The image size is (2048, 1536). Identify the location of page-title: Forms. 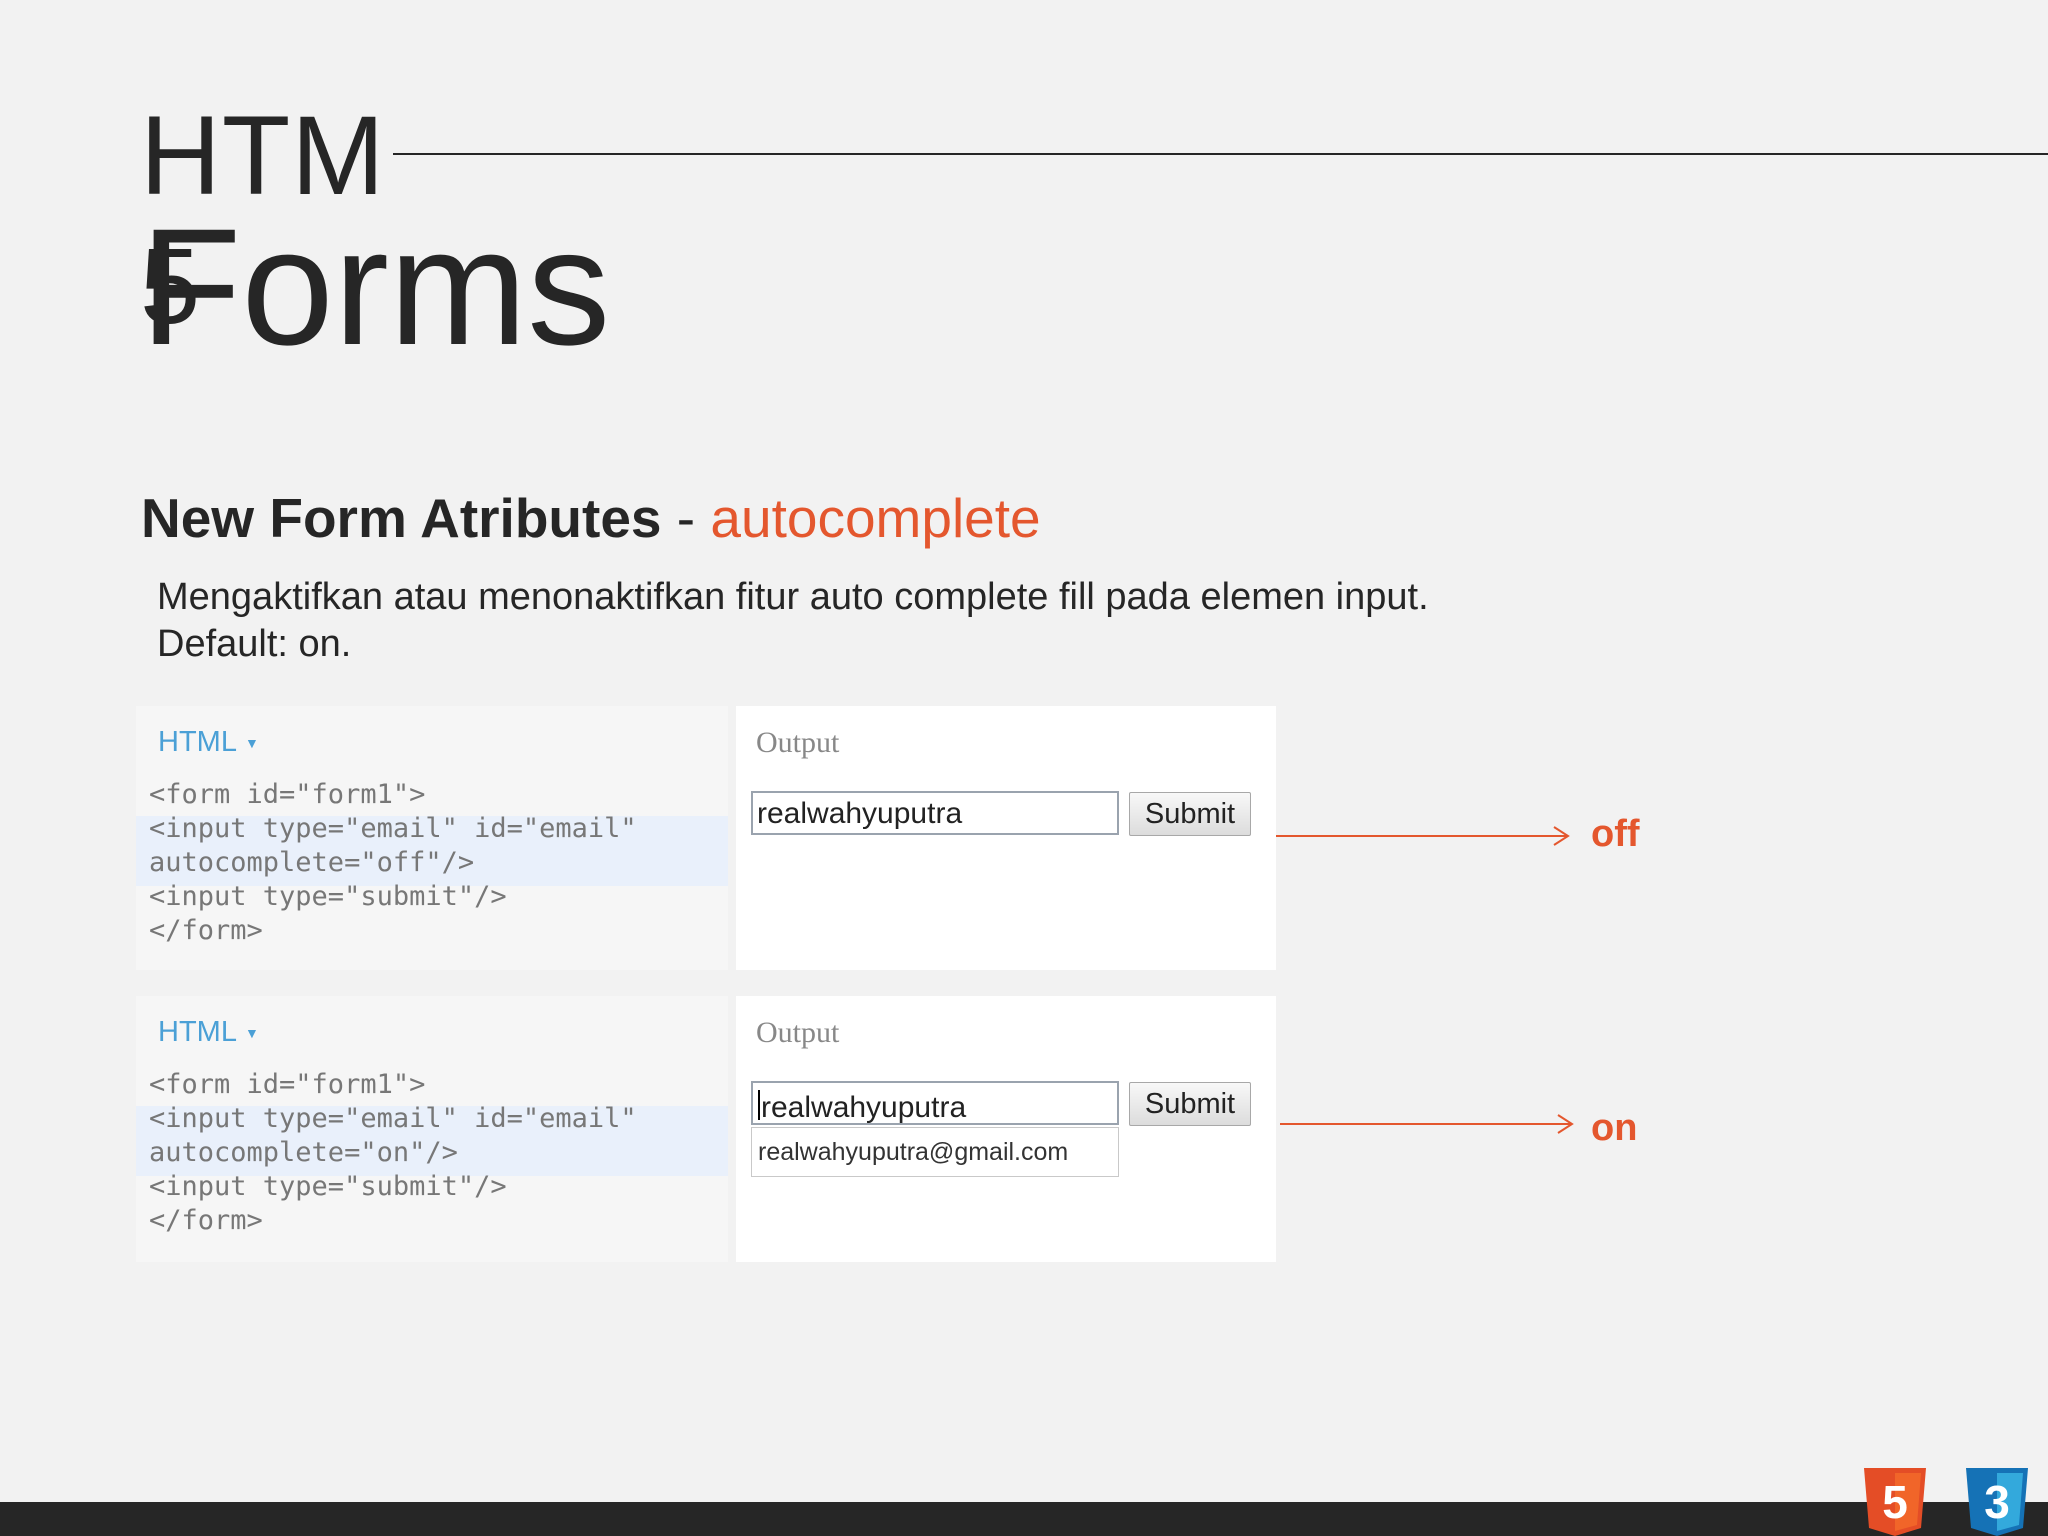
(375, 287).